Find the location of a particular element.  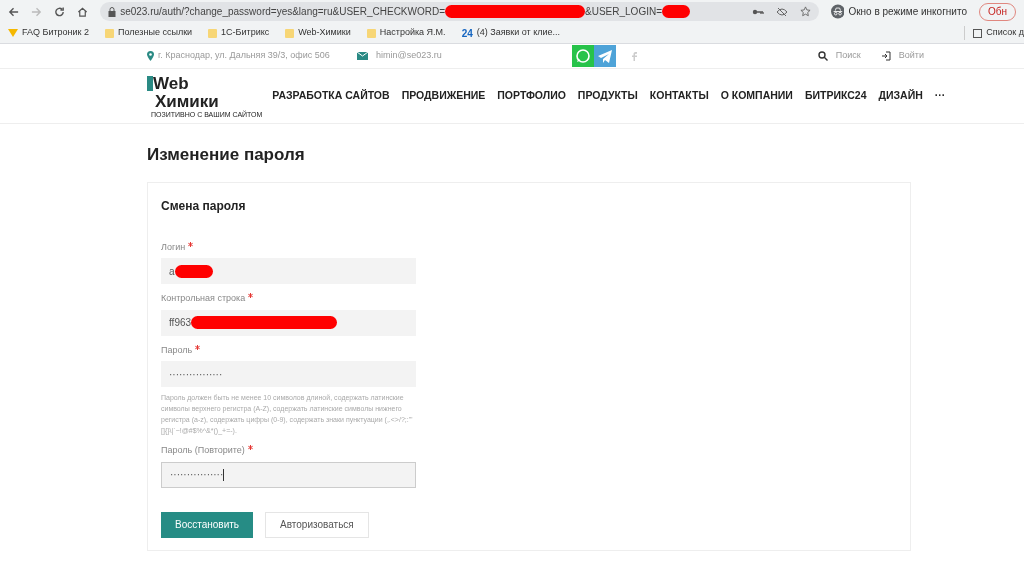

incognito-icon is located at coordinates (837, 11).